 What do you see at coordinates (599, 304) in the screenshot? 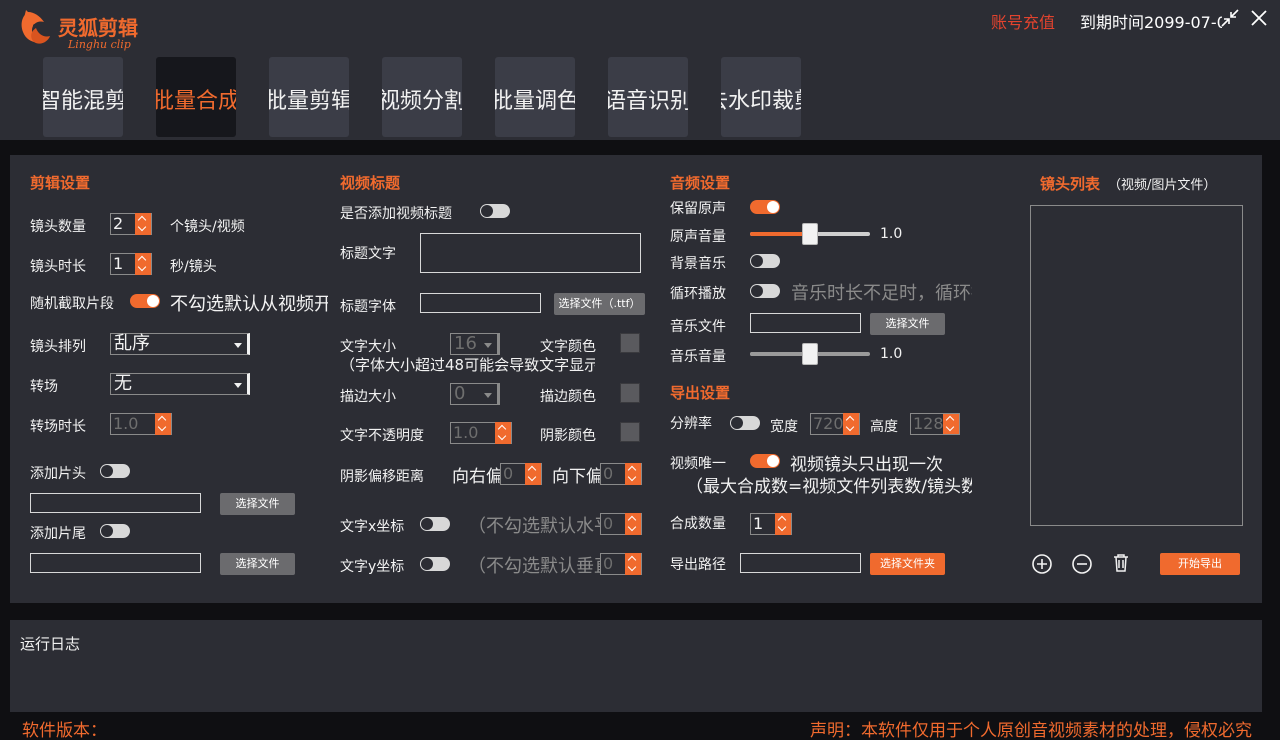
I see `font-choose-file-button: 选择文件（.ttf）` at bounding box center [599, 304].